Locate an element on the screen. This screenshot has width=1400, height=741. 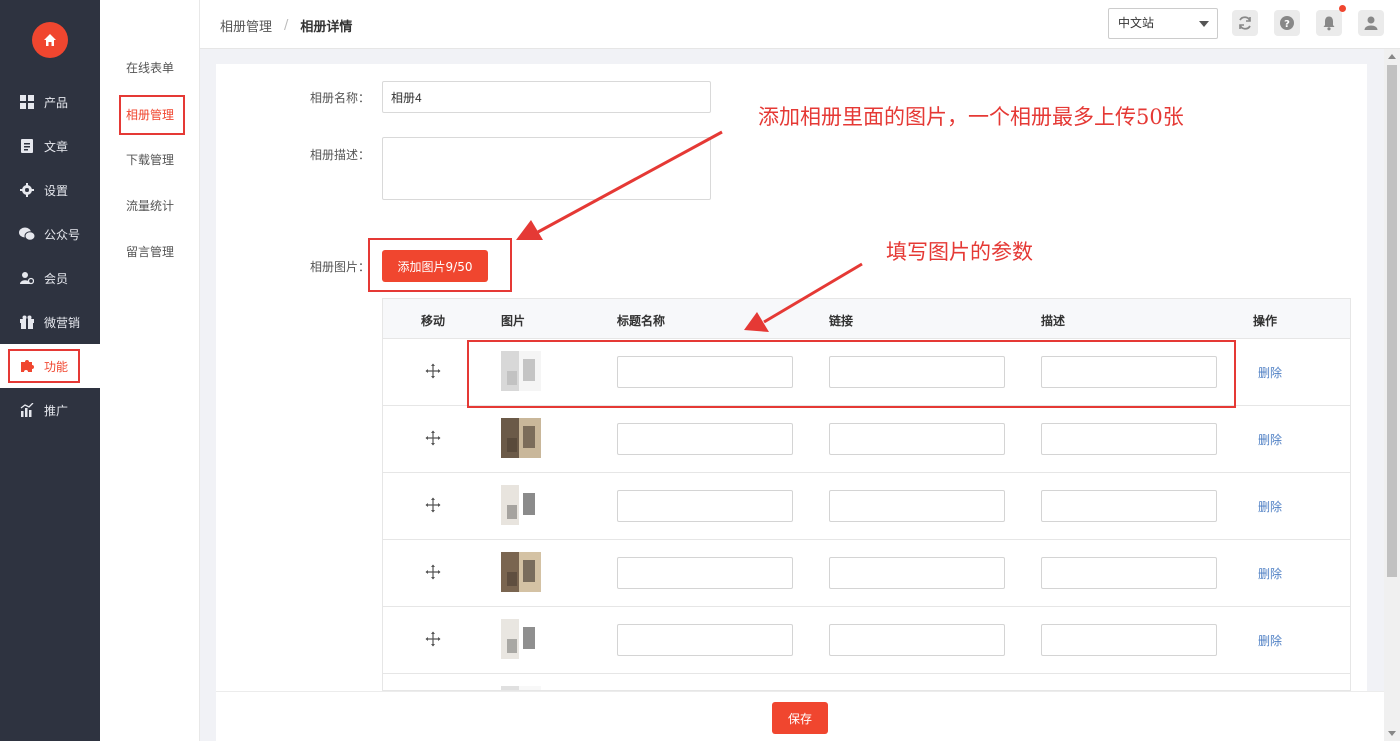
scrollbar-thumb is located at coordinates (1392, 321).